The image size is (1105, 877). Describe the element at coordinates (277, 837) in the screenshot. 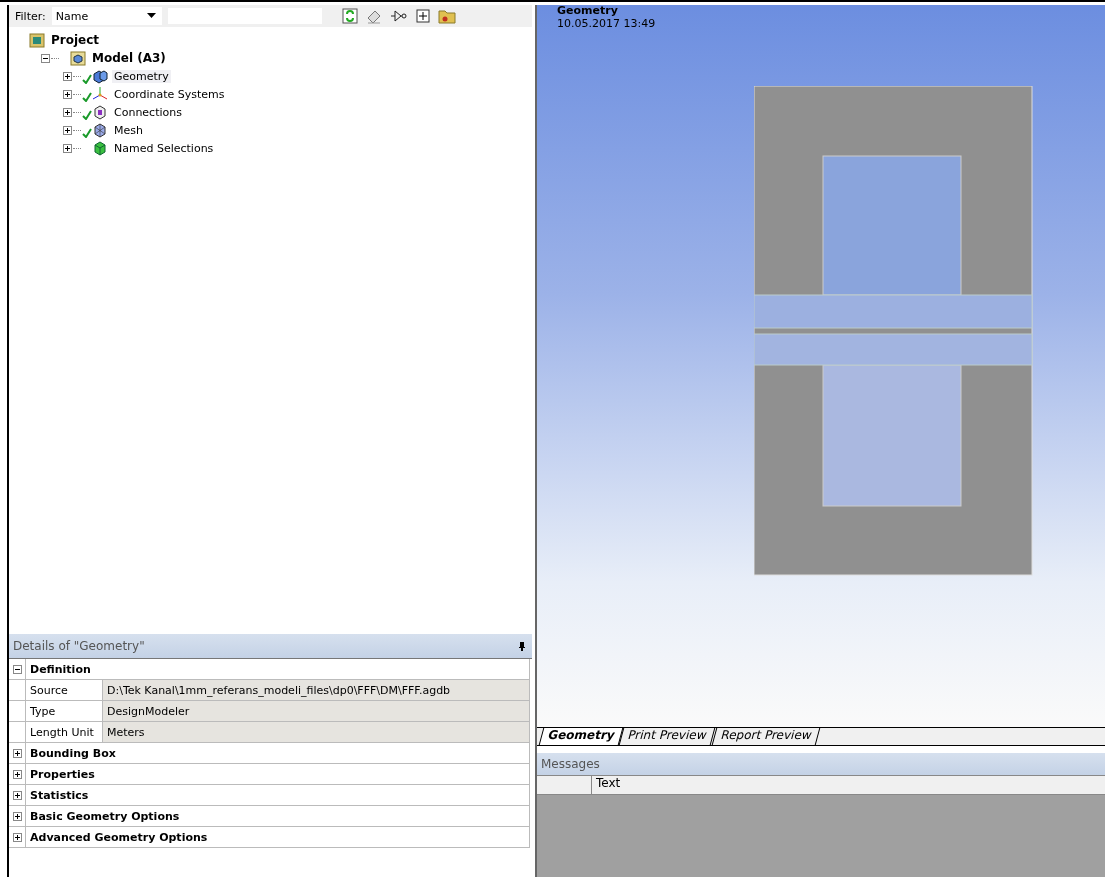

I see `group-header: Advanced Geometry Options` at that location.